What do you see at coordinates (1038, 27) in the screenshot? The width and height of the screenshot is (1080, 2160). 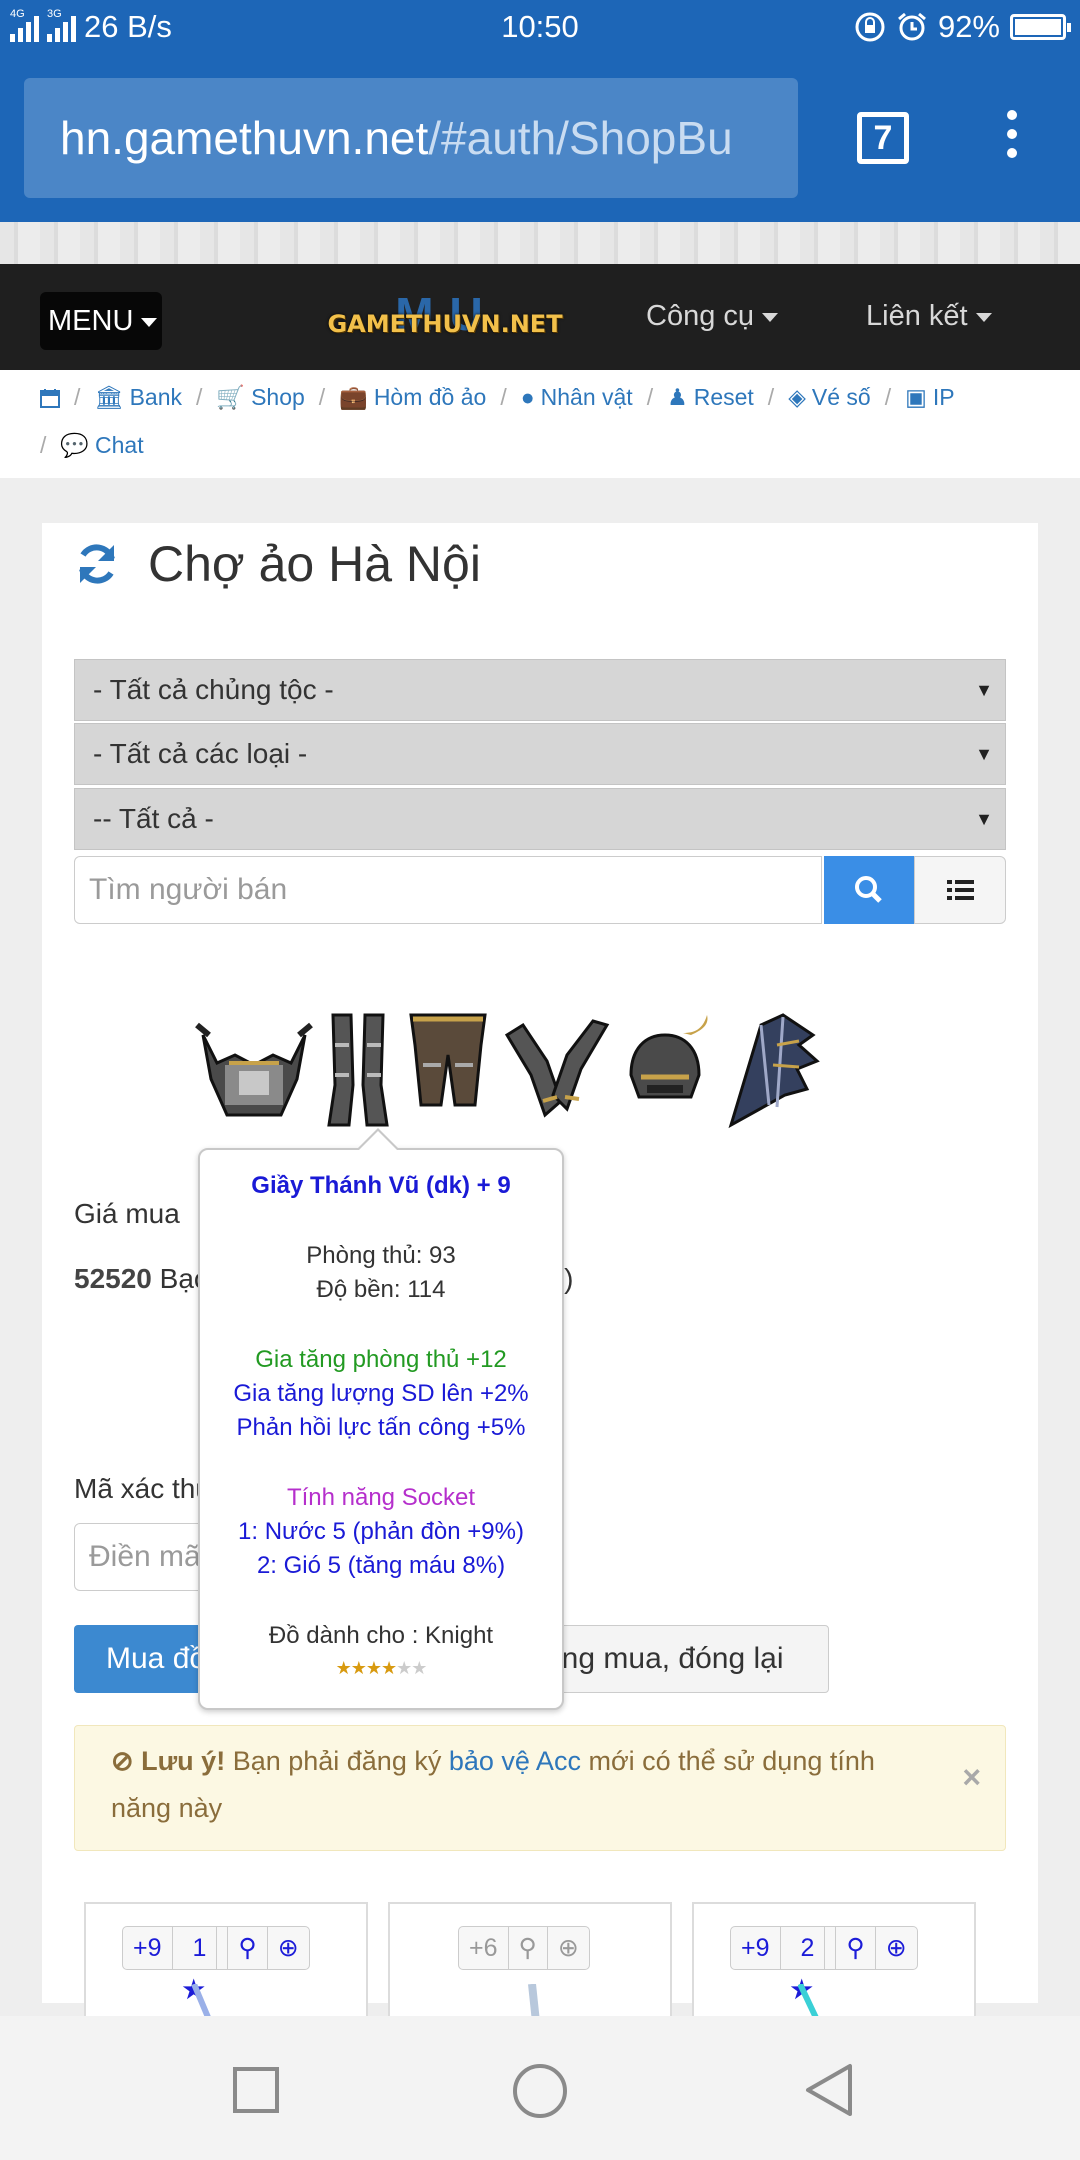 I see `battery-fill` at bounding box center [1038, 27].